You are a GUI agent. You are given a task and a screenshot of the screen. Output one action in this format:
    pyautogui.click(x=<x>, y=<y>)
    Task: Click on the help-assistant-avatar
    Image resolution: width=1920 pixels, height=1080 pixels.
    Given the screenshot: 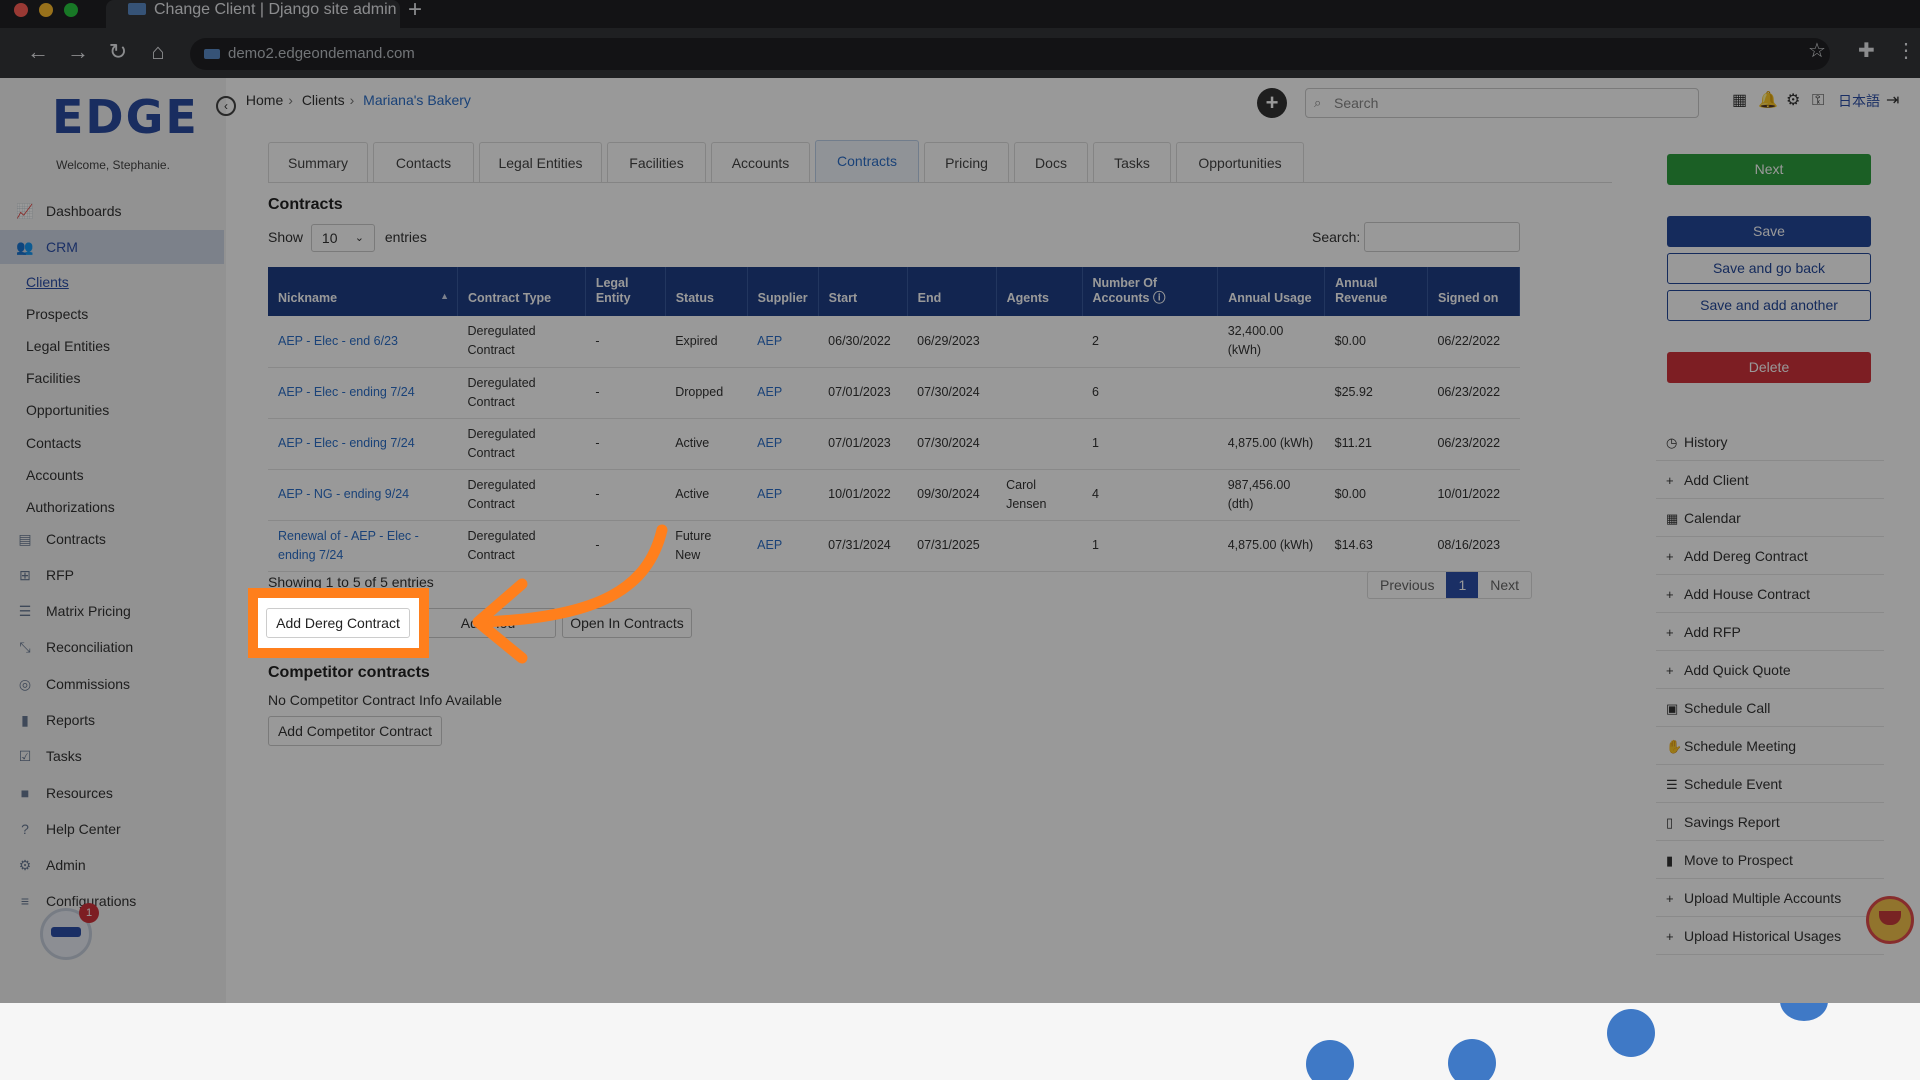 What is the action you would take?
    pyautogui.click(x=1890, y=920)
    